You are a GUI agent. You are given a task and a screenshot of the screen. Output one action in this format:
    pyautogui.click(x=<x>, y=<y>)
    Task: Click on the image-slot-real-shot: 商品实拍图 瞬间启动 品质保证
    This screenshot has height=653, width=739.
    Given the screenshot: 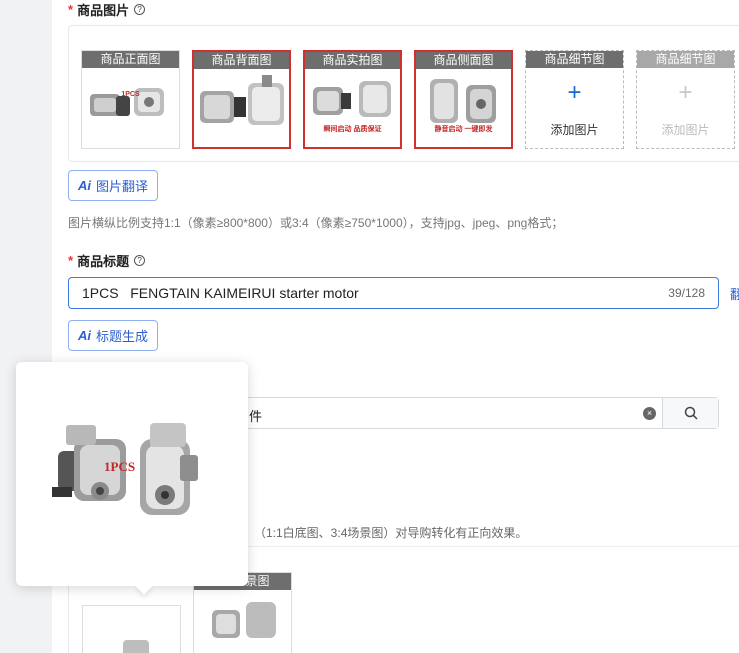 What is the action you would take?
    pyautogui.click(x=352, y=99)
    